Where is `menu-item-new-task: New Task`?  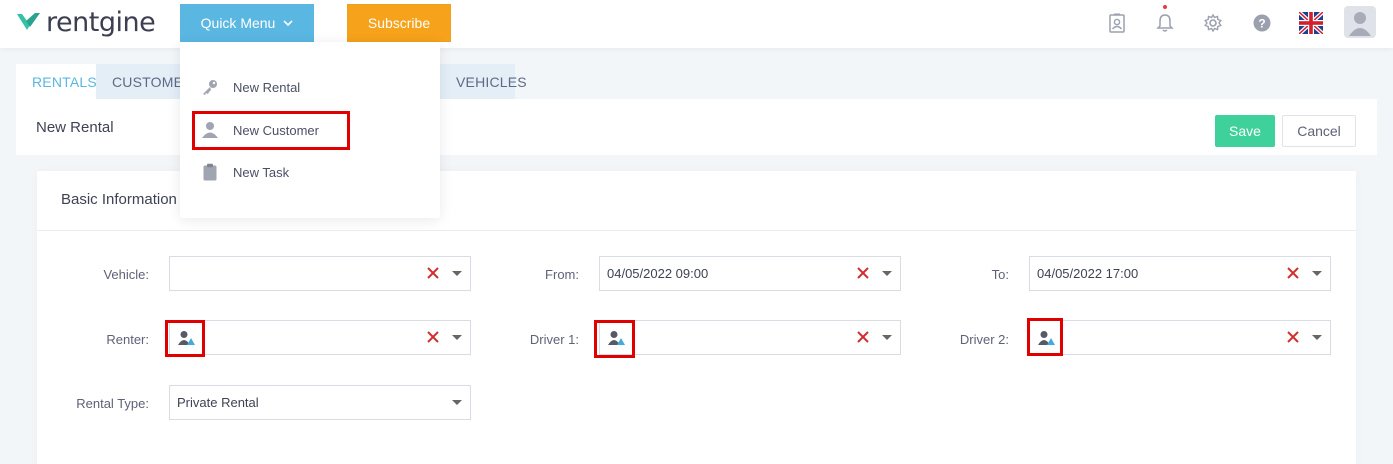 menu-item-new-task: New Task is located at coordinates (310, 172).